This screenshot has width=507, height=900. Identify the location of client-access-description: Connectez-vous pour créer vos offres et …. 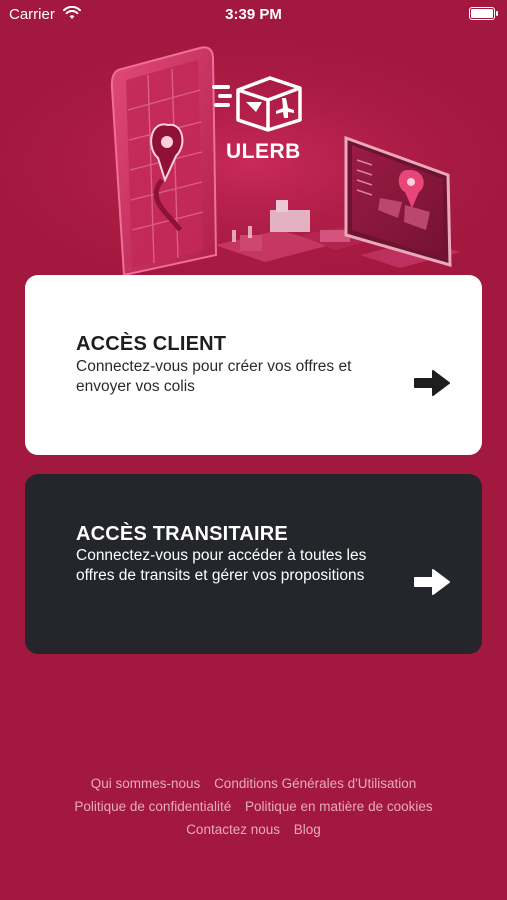
(214, 376).